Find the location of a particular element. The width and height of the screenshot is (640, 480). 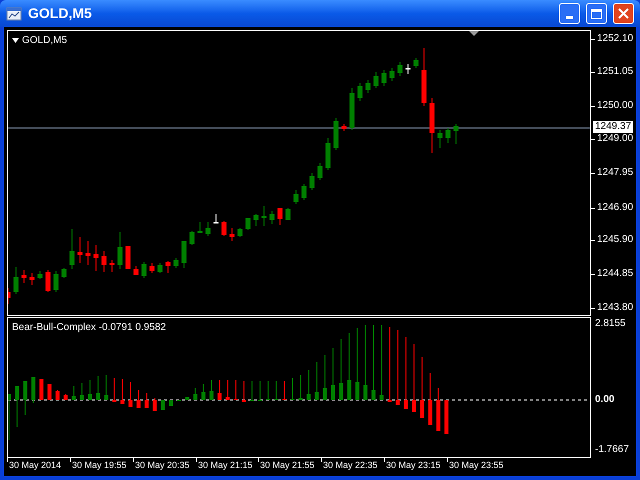

price-tick-label: 1249.00 is located at coordinates (615, 139).